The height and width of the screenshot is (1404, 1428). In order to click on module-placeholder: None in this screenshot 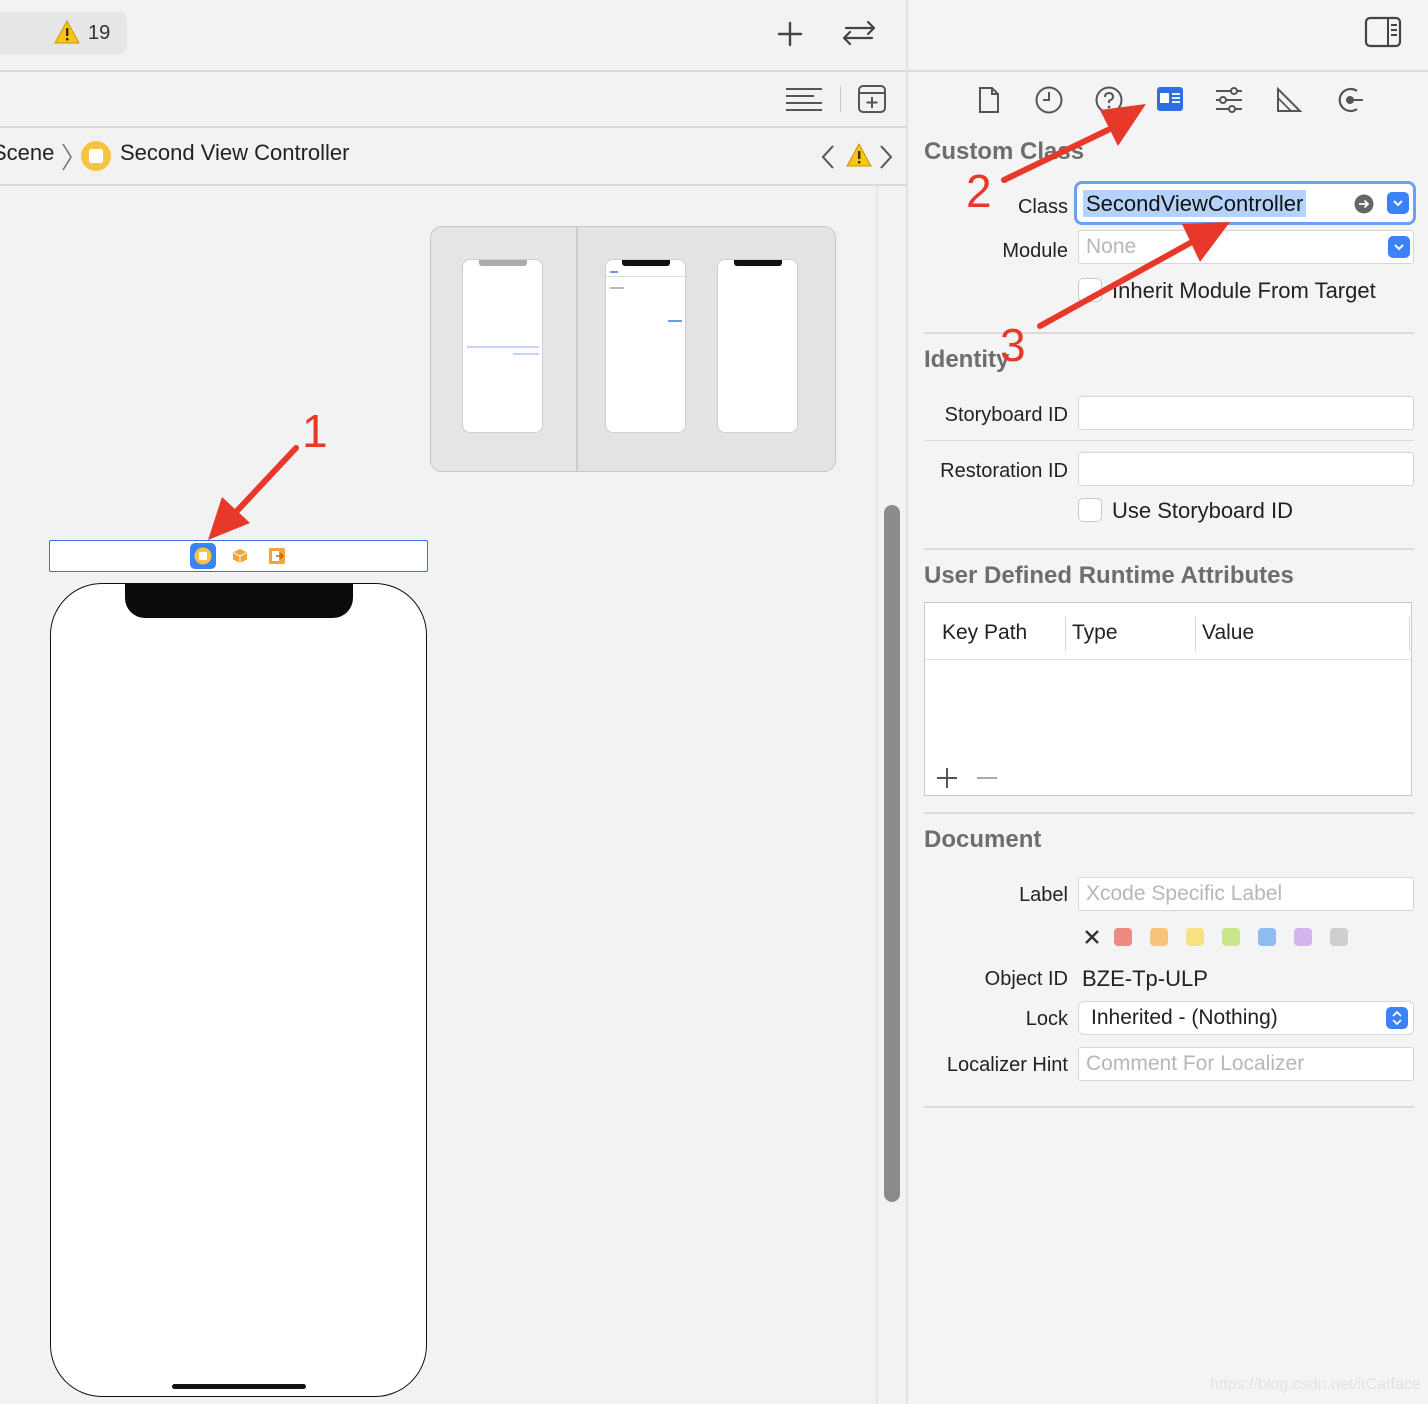, I will do `click(1111, 246)`.